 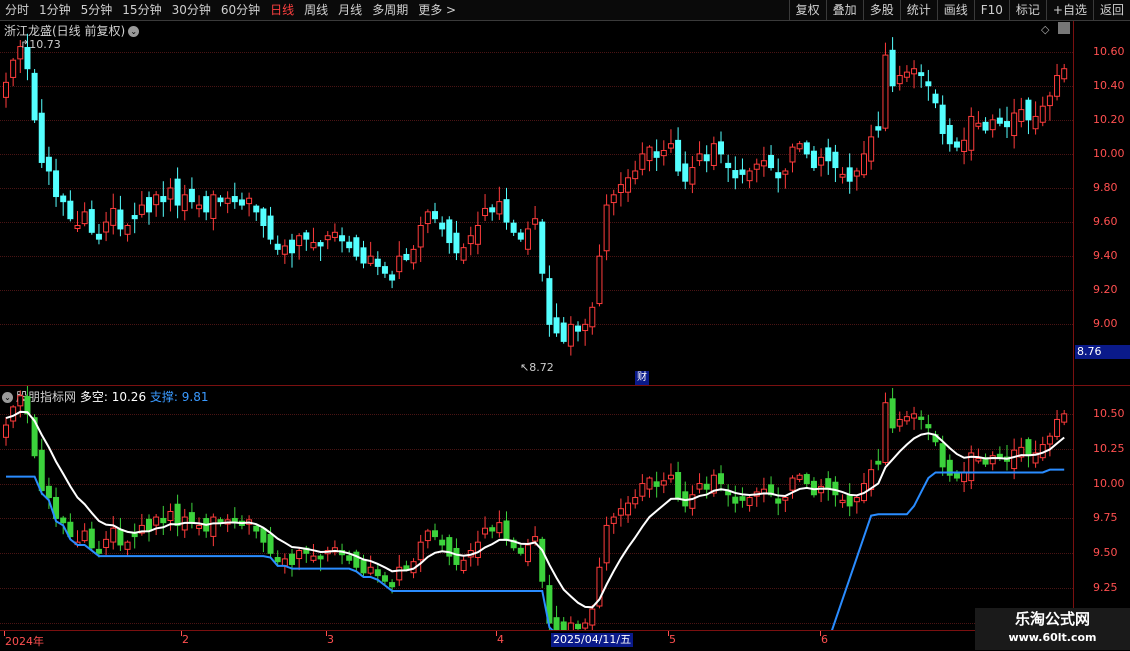 What do you see at coordinates (97, 10) in the screenshot?
I see `period-tab-2: 5分钟` at bounding box center [97, 10].